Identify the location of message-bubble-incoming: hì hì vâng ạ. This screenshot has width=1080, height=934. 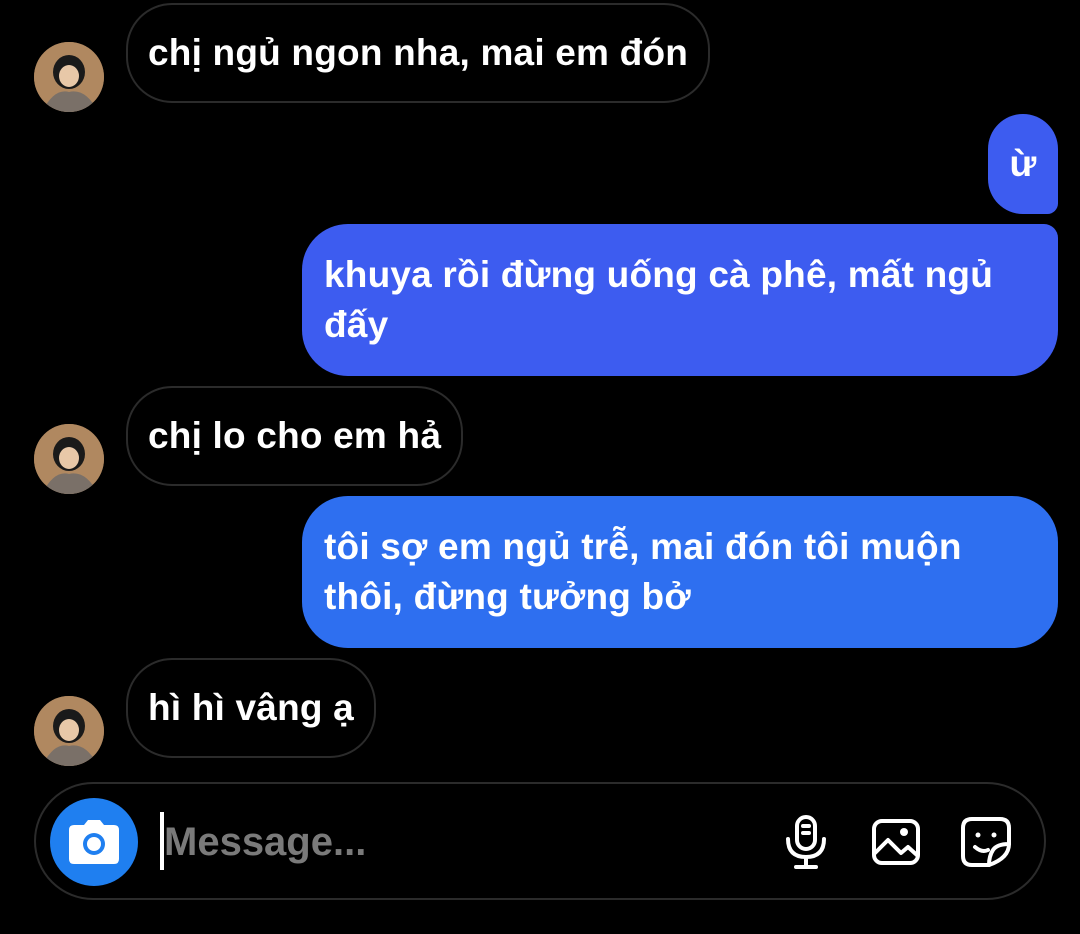
(251, 708).